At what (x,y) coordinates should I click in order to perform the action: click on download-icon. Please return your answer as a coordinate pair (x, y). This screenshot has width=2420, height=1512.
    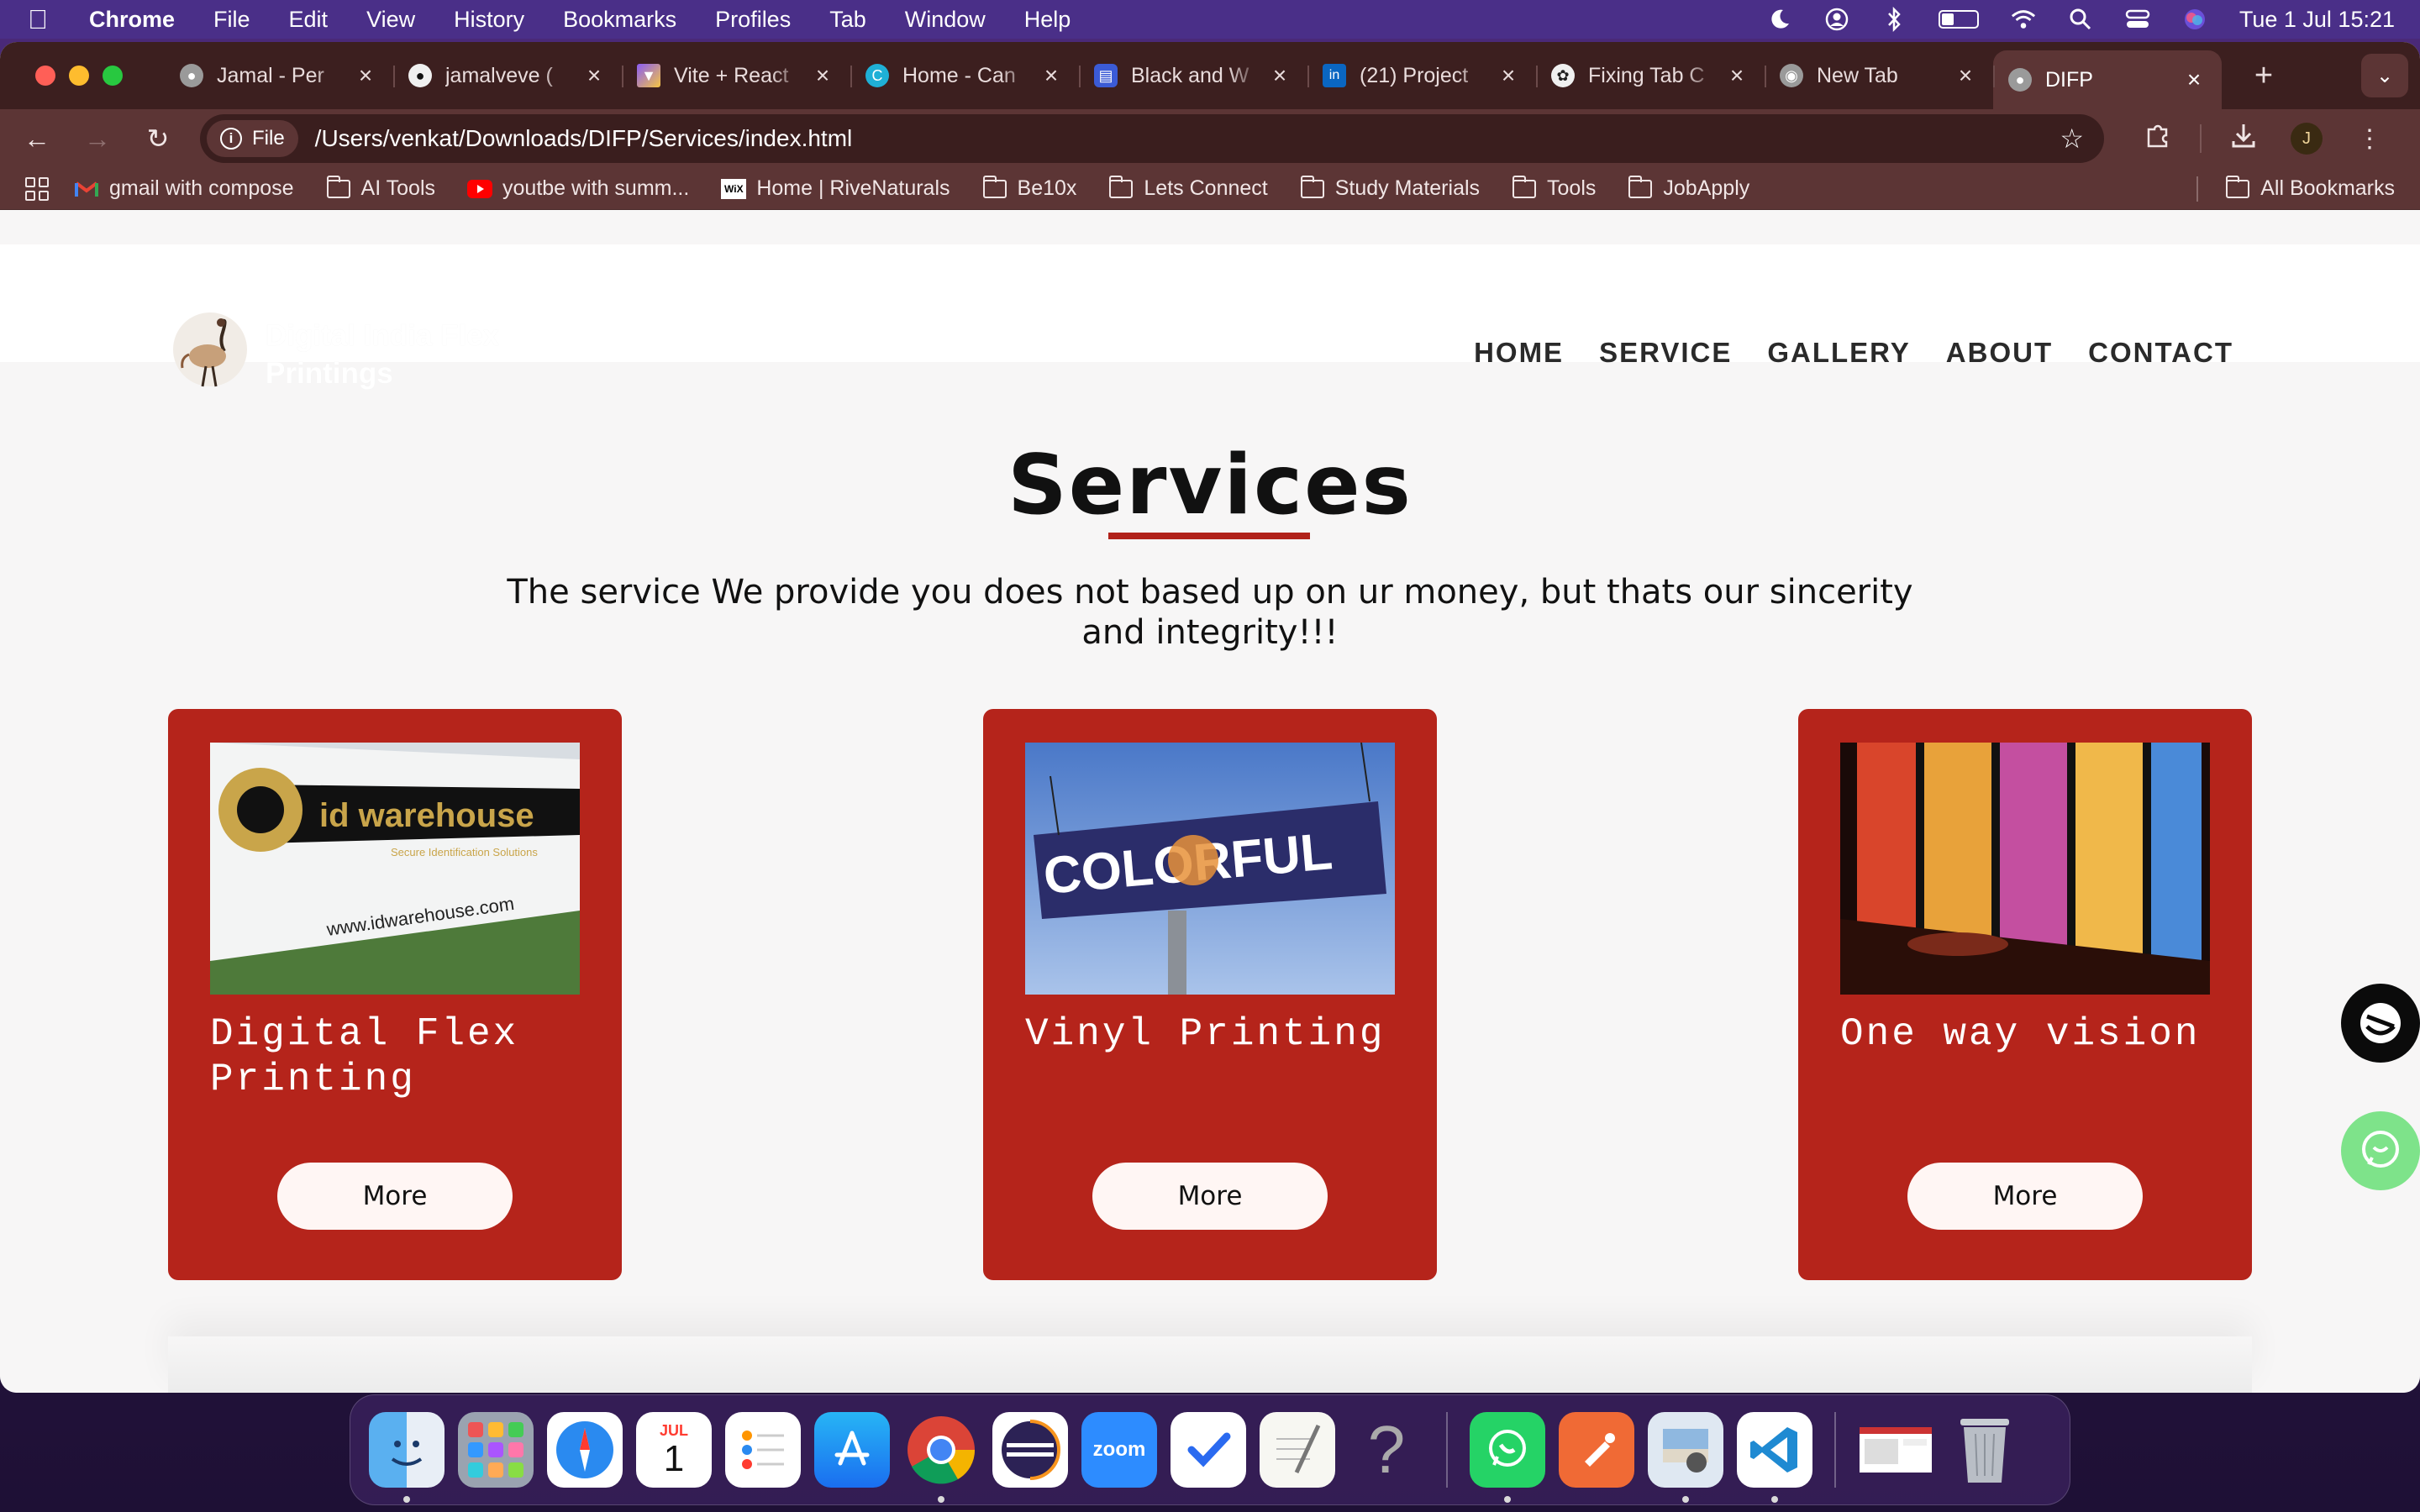
    Looking at the image, I should click on (2243, 138).